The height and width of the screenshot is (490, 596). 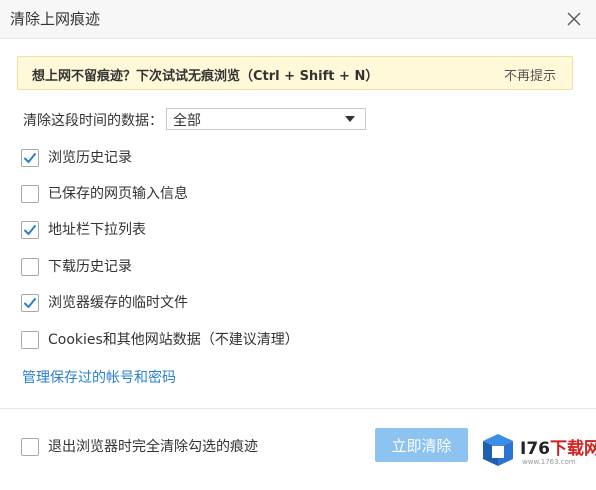 I want to click on option-label: 下载历史记录, so click(x=90, y=267).